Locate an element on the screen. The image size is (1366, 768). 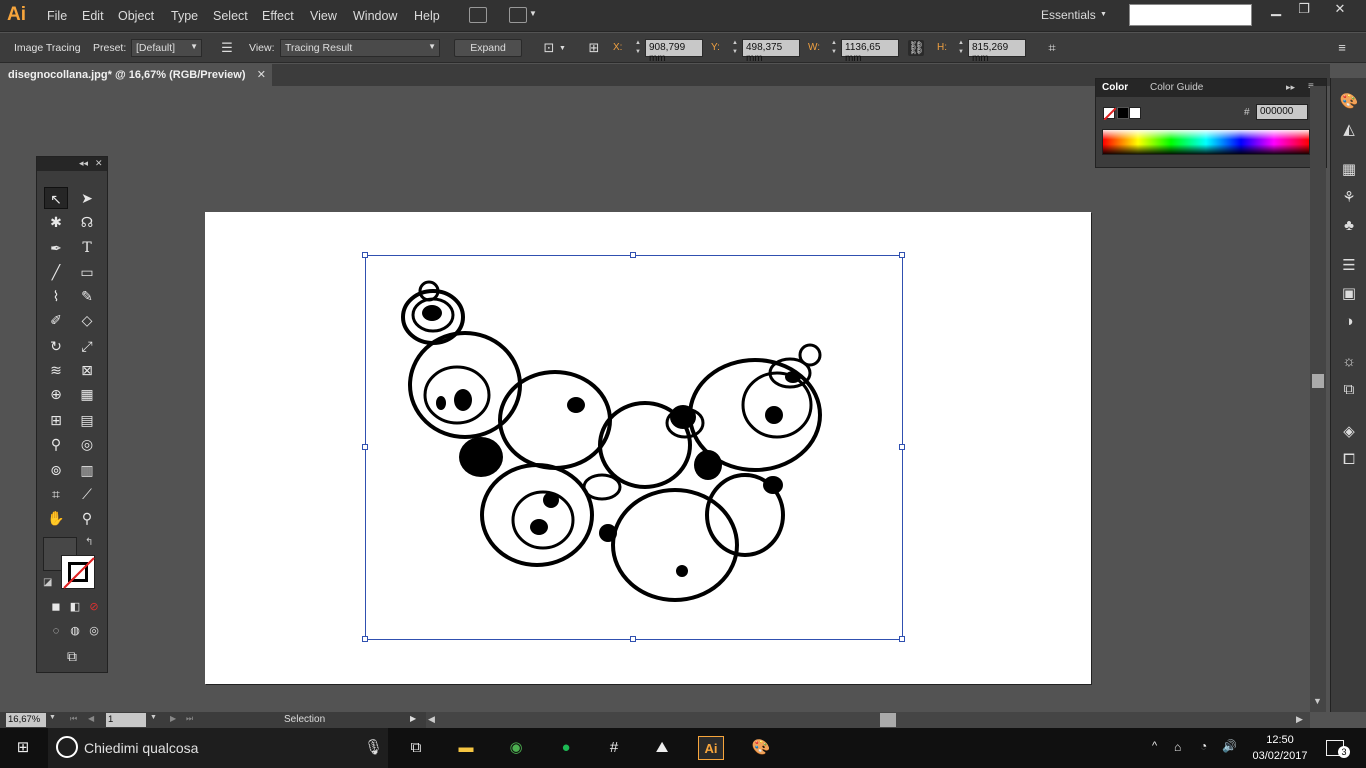
tab-color: Color is located at coordinates (1115, 87).